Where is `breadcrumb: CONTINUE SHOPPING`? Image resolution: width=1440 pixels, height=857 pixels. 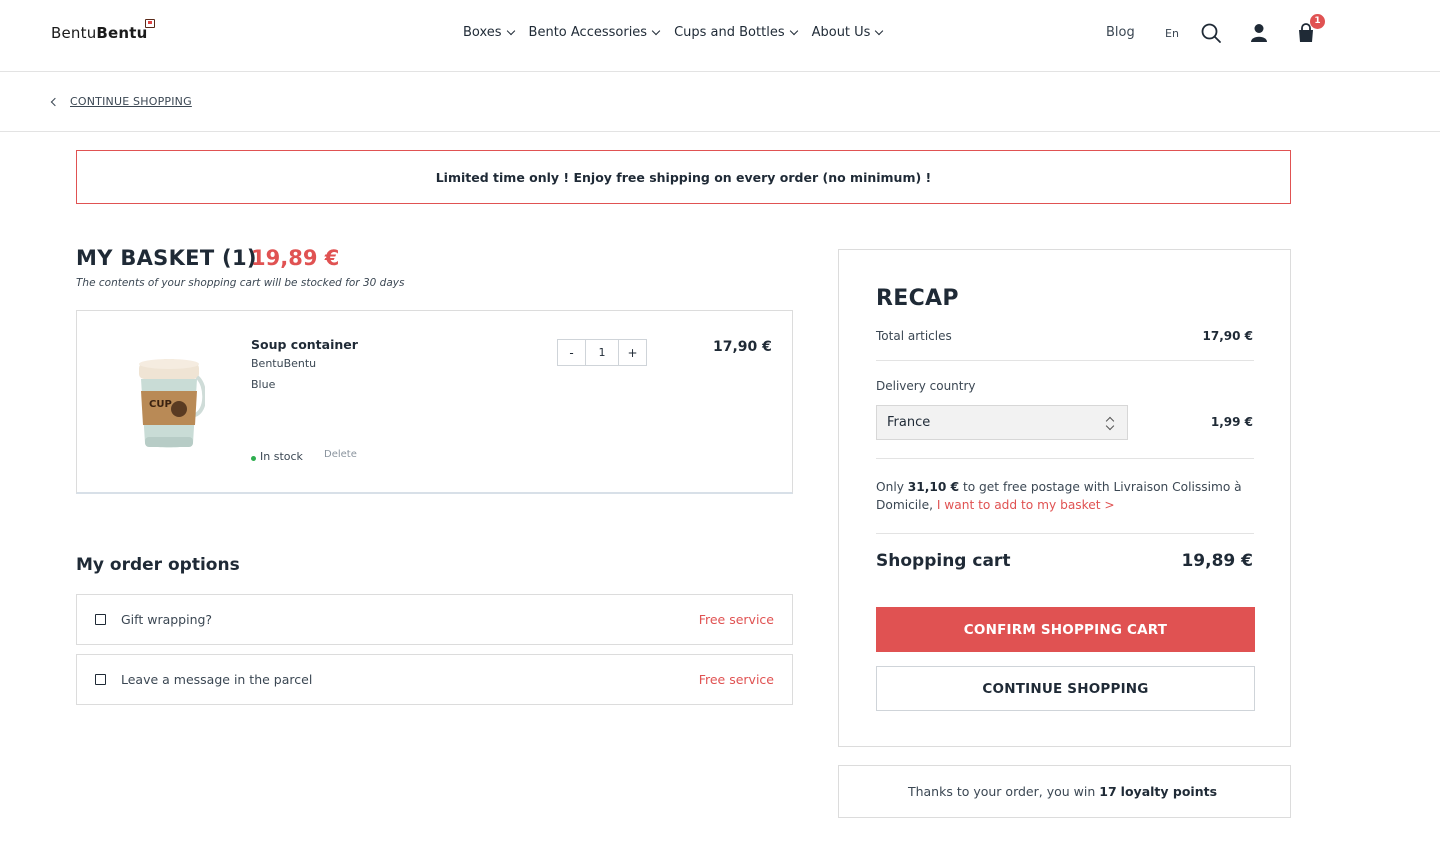 breadcrumb: CONTINUE SHOPPING is located at coordinates (720, 102).